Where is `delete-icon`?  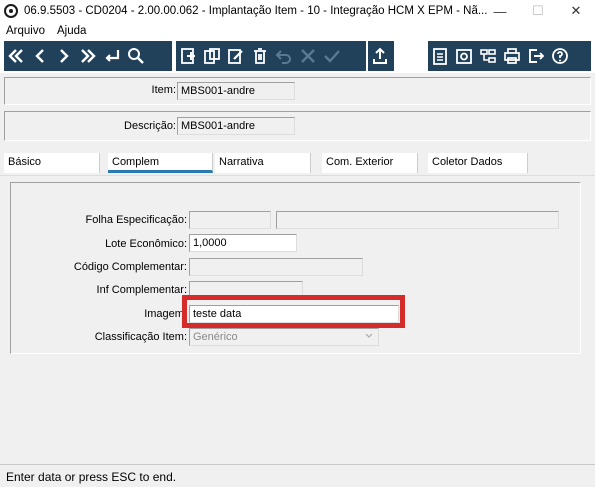
delete-icon is located at coordinates (260, 56).